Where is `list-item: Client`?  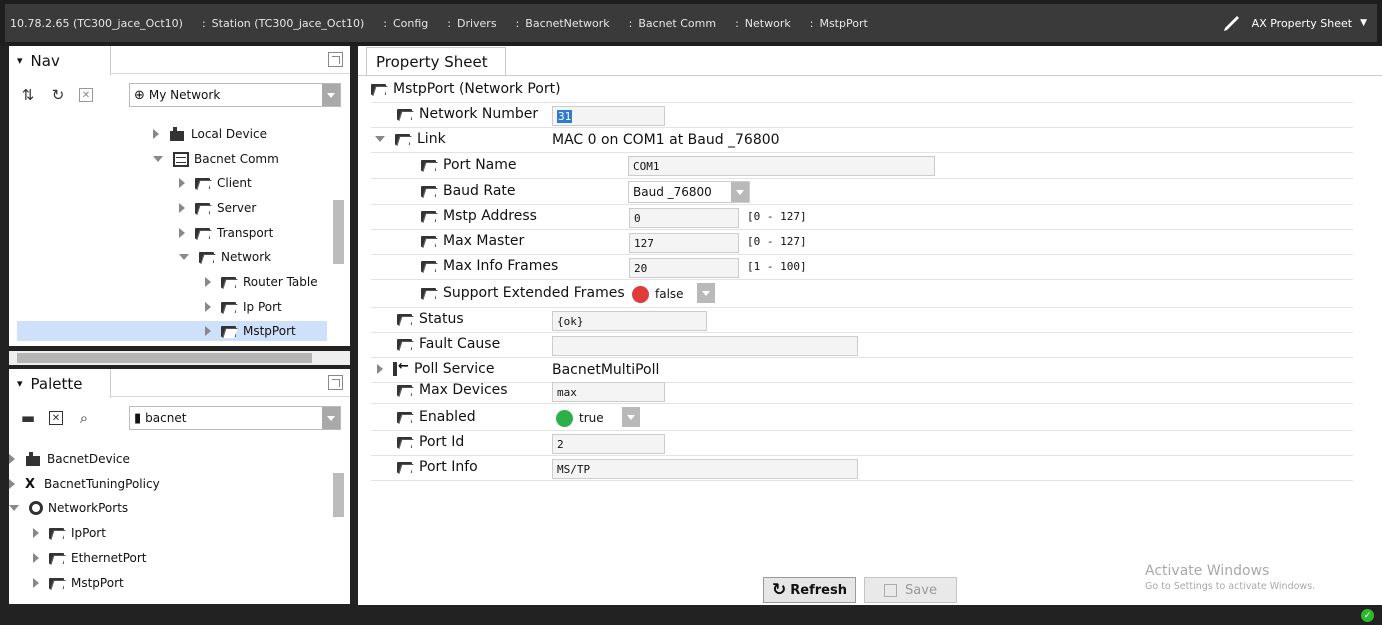 list-item: Client is located at coordinates (215, 183).